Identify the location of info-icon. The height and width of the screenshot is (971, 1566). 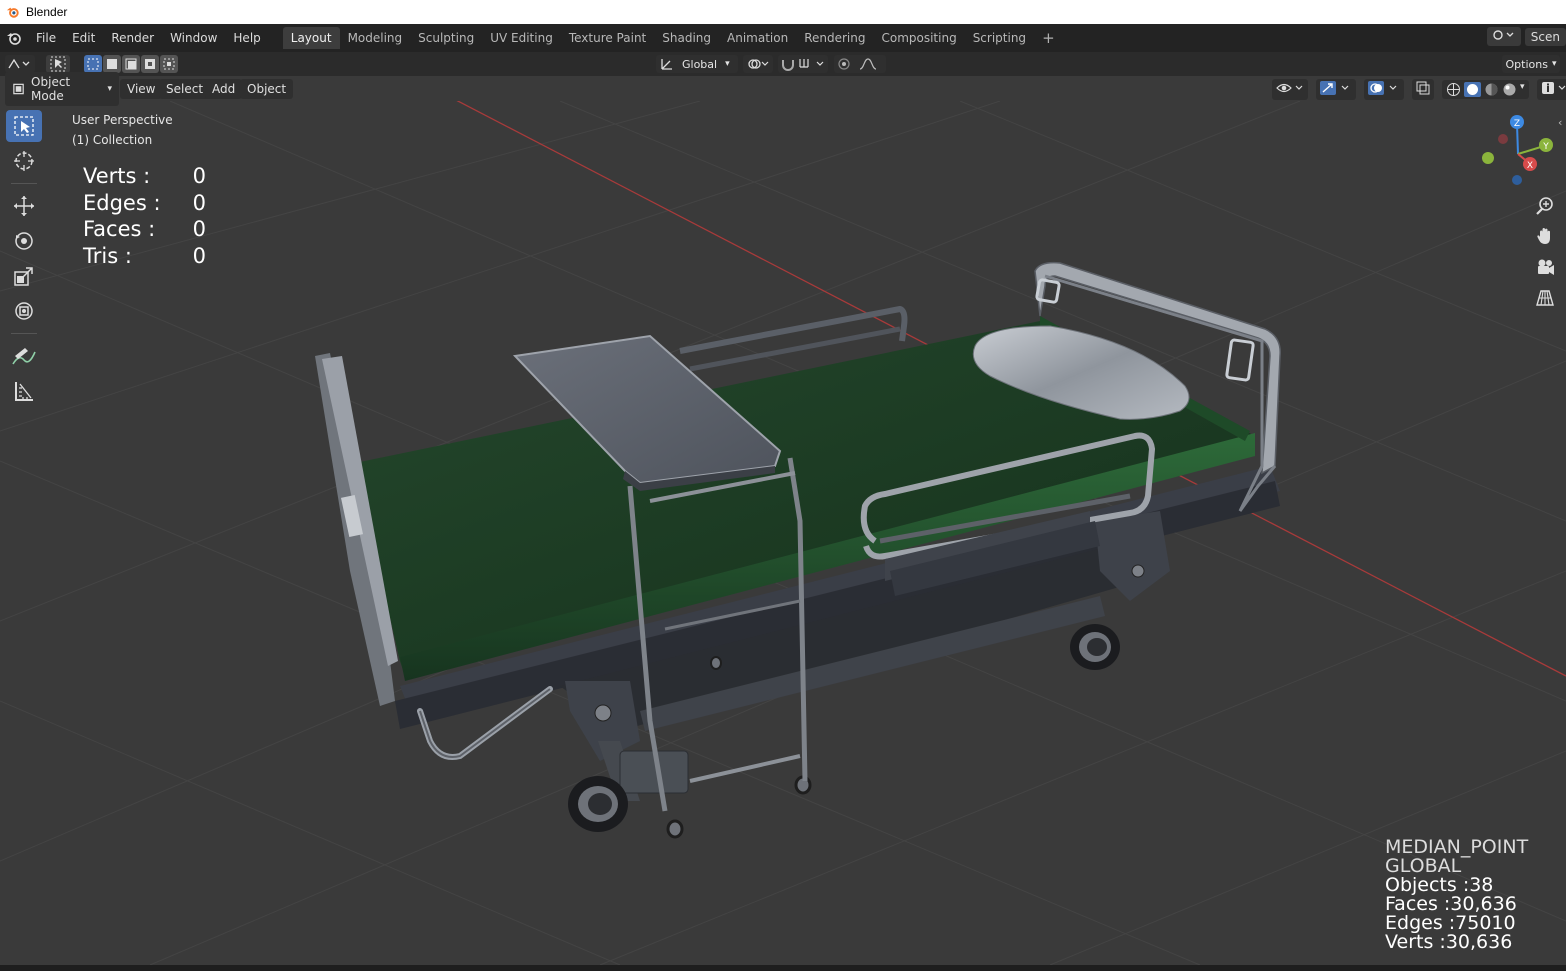
(1553, 88).